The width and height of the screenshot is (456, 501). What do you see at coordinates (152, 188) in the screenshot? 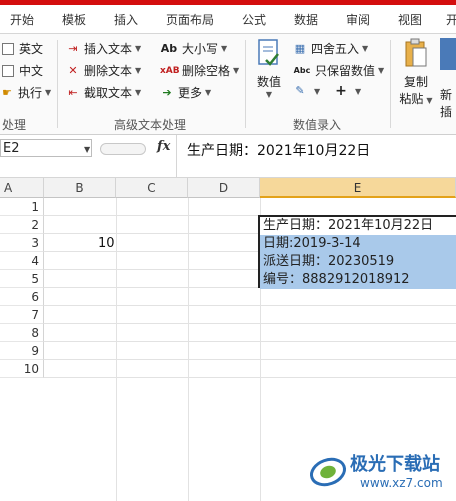
I see `column-header-c: C` at bounding box center [152, 188].